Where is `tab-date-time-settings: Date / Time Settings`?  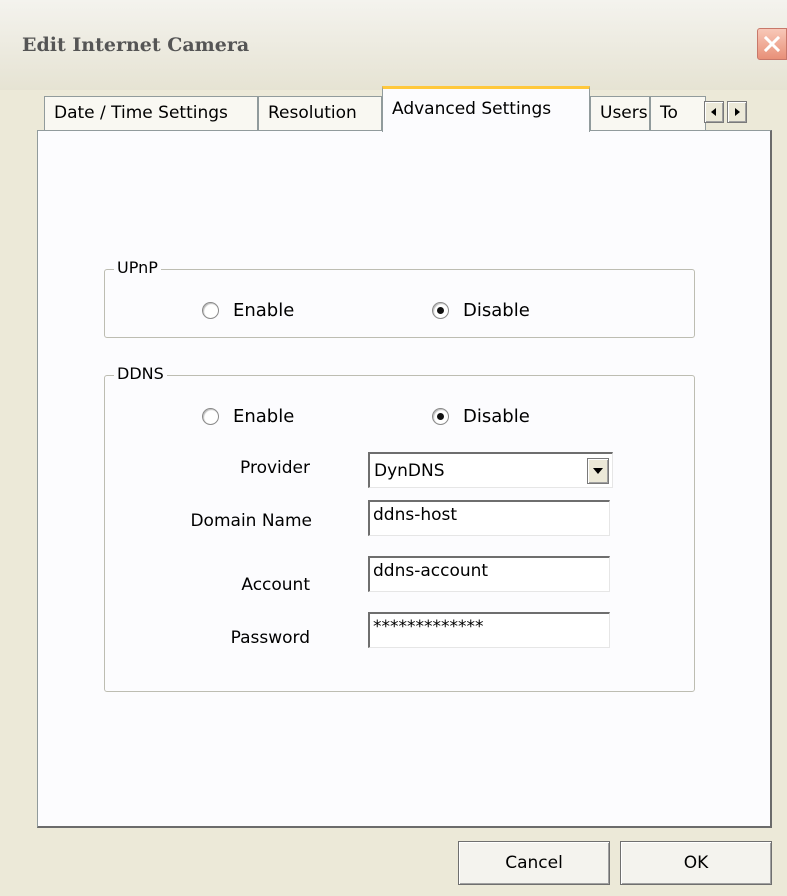 tab-date-time-settings: Date / Time Settings is located at coordinates (151, 113).